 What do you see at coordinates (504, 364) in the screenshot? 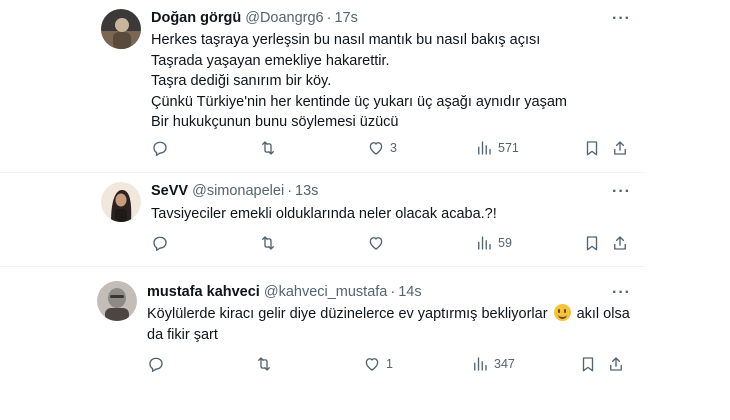
I see `view-count: 347` at bounding box center [504, 364].